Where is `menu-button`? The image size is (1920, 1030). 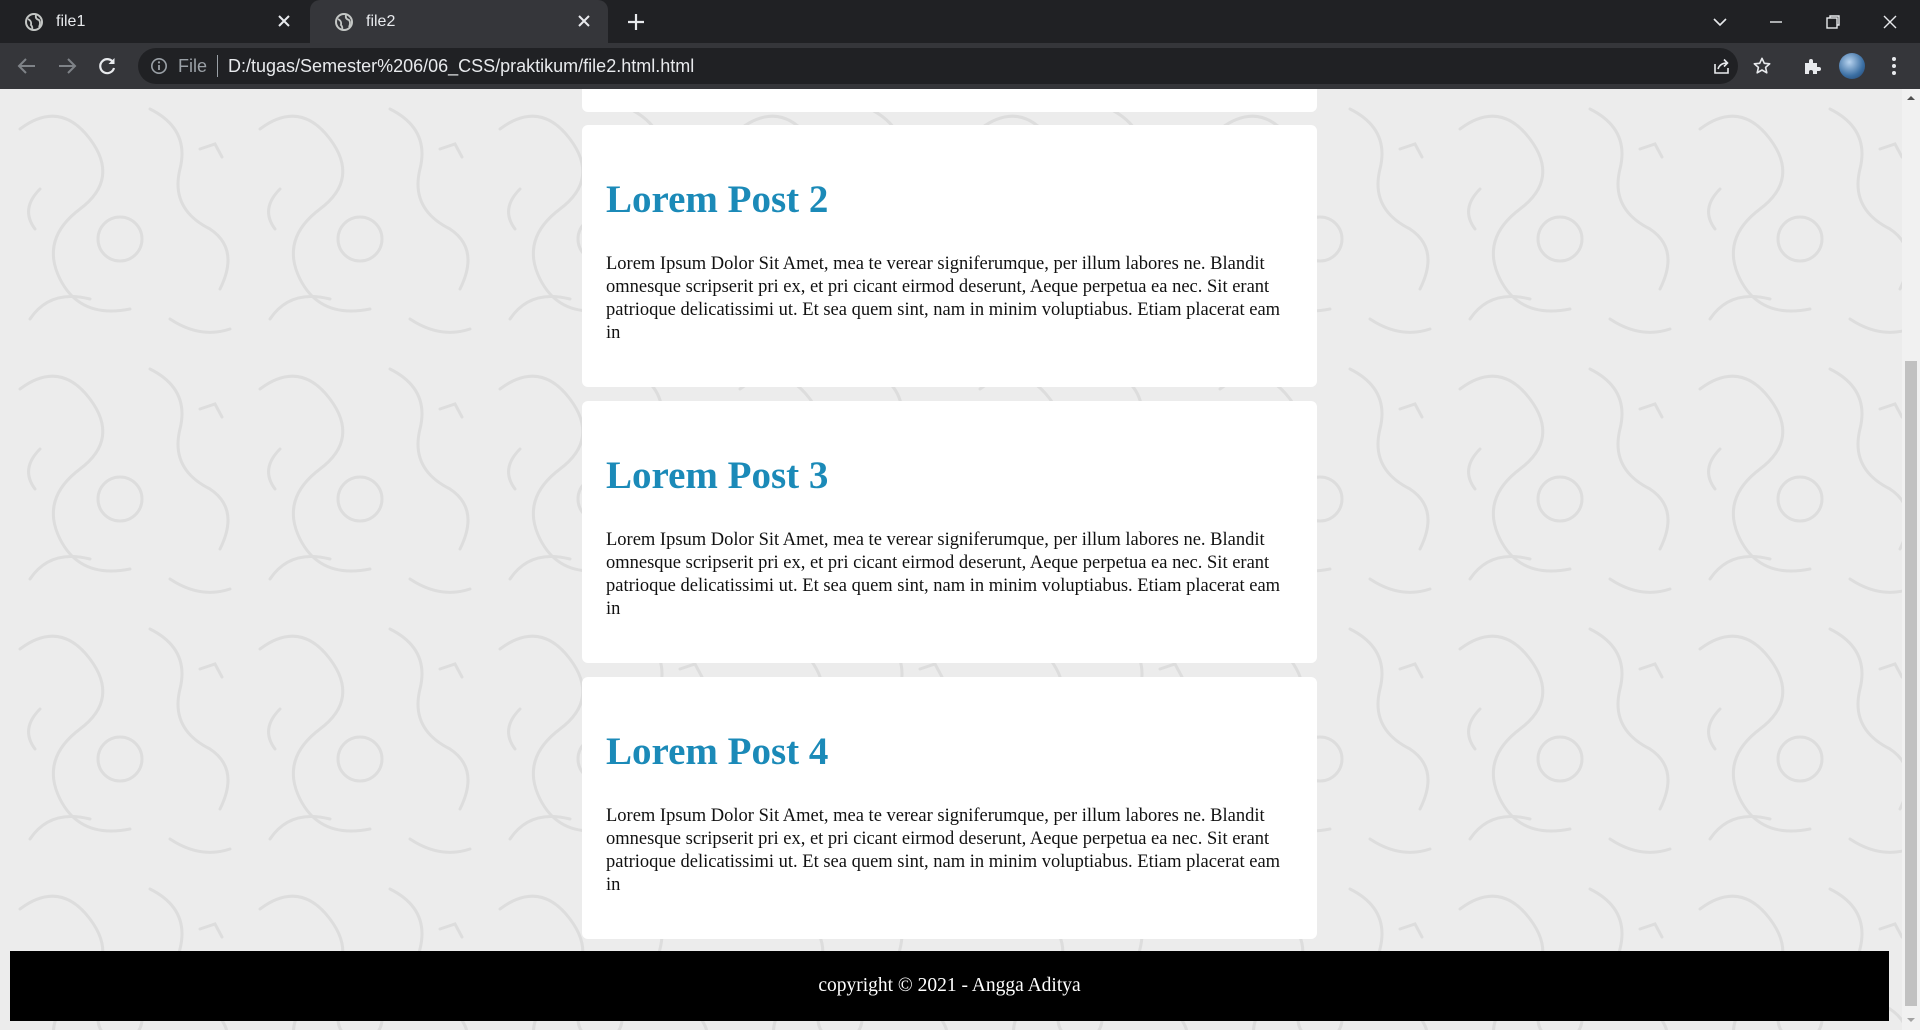 menu-button is located at coordinates (1894, 66).